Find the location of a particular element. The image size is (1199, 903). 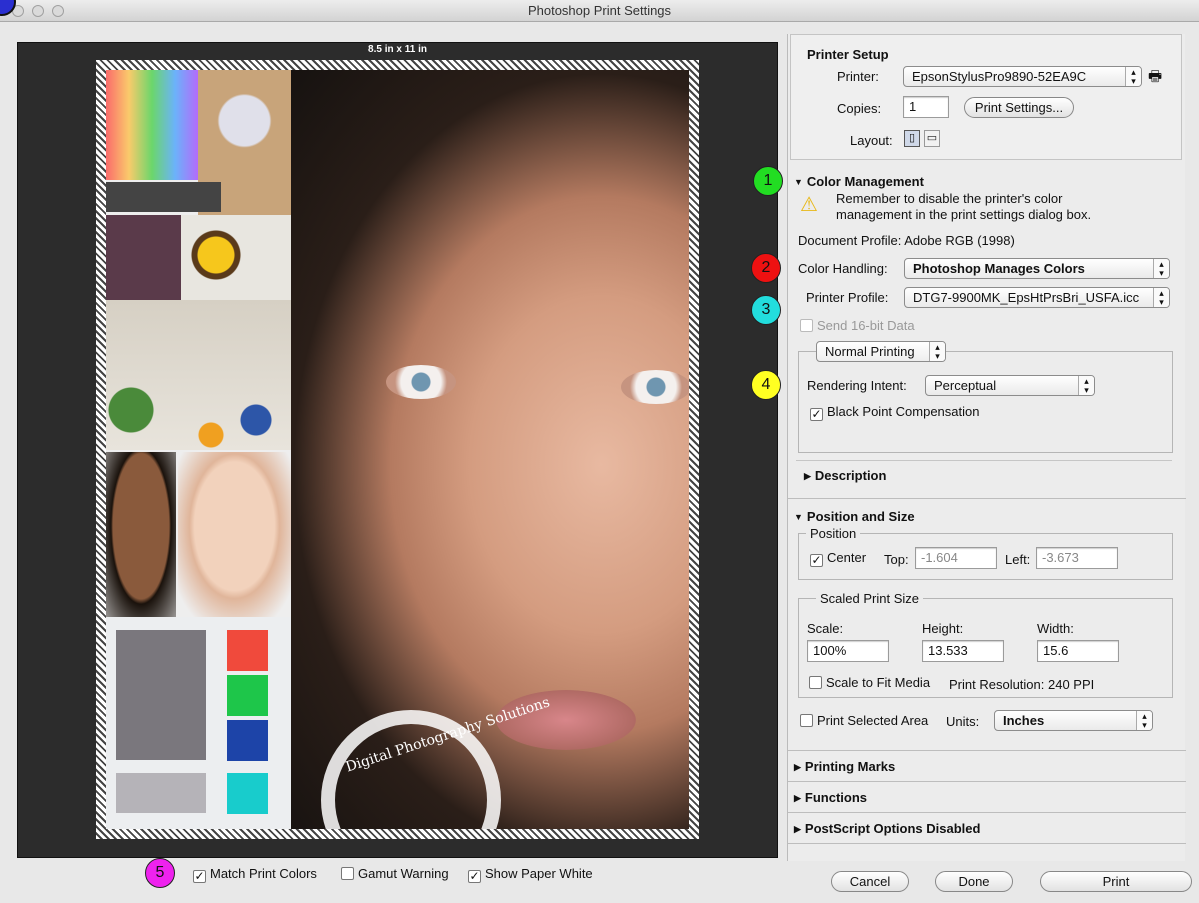

scale-field: 100% is located at coordinates (848, 651).